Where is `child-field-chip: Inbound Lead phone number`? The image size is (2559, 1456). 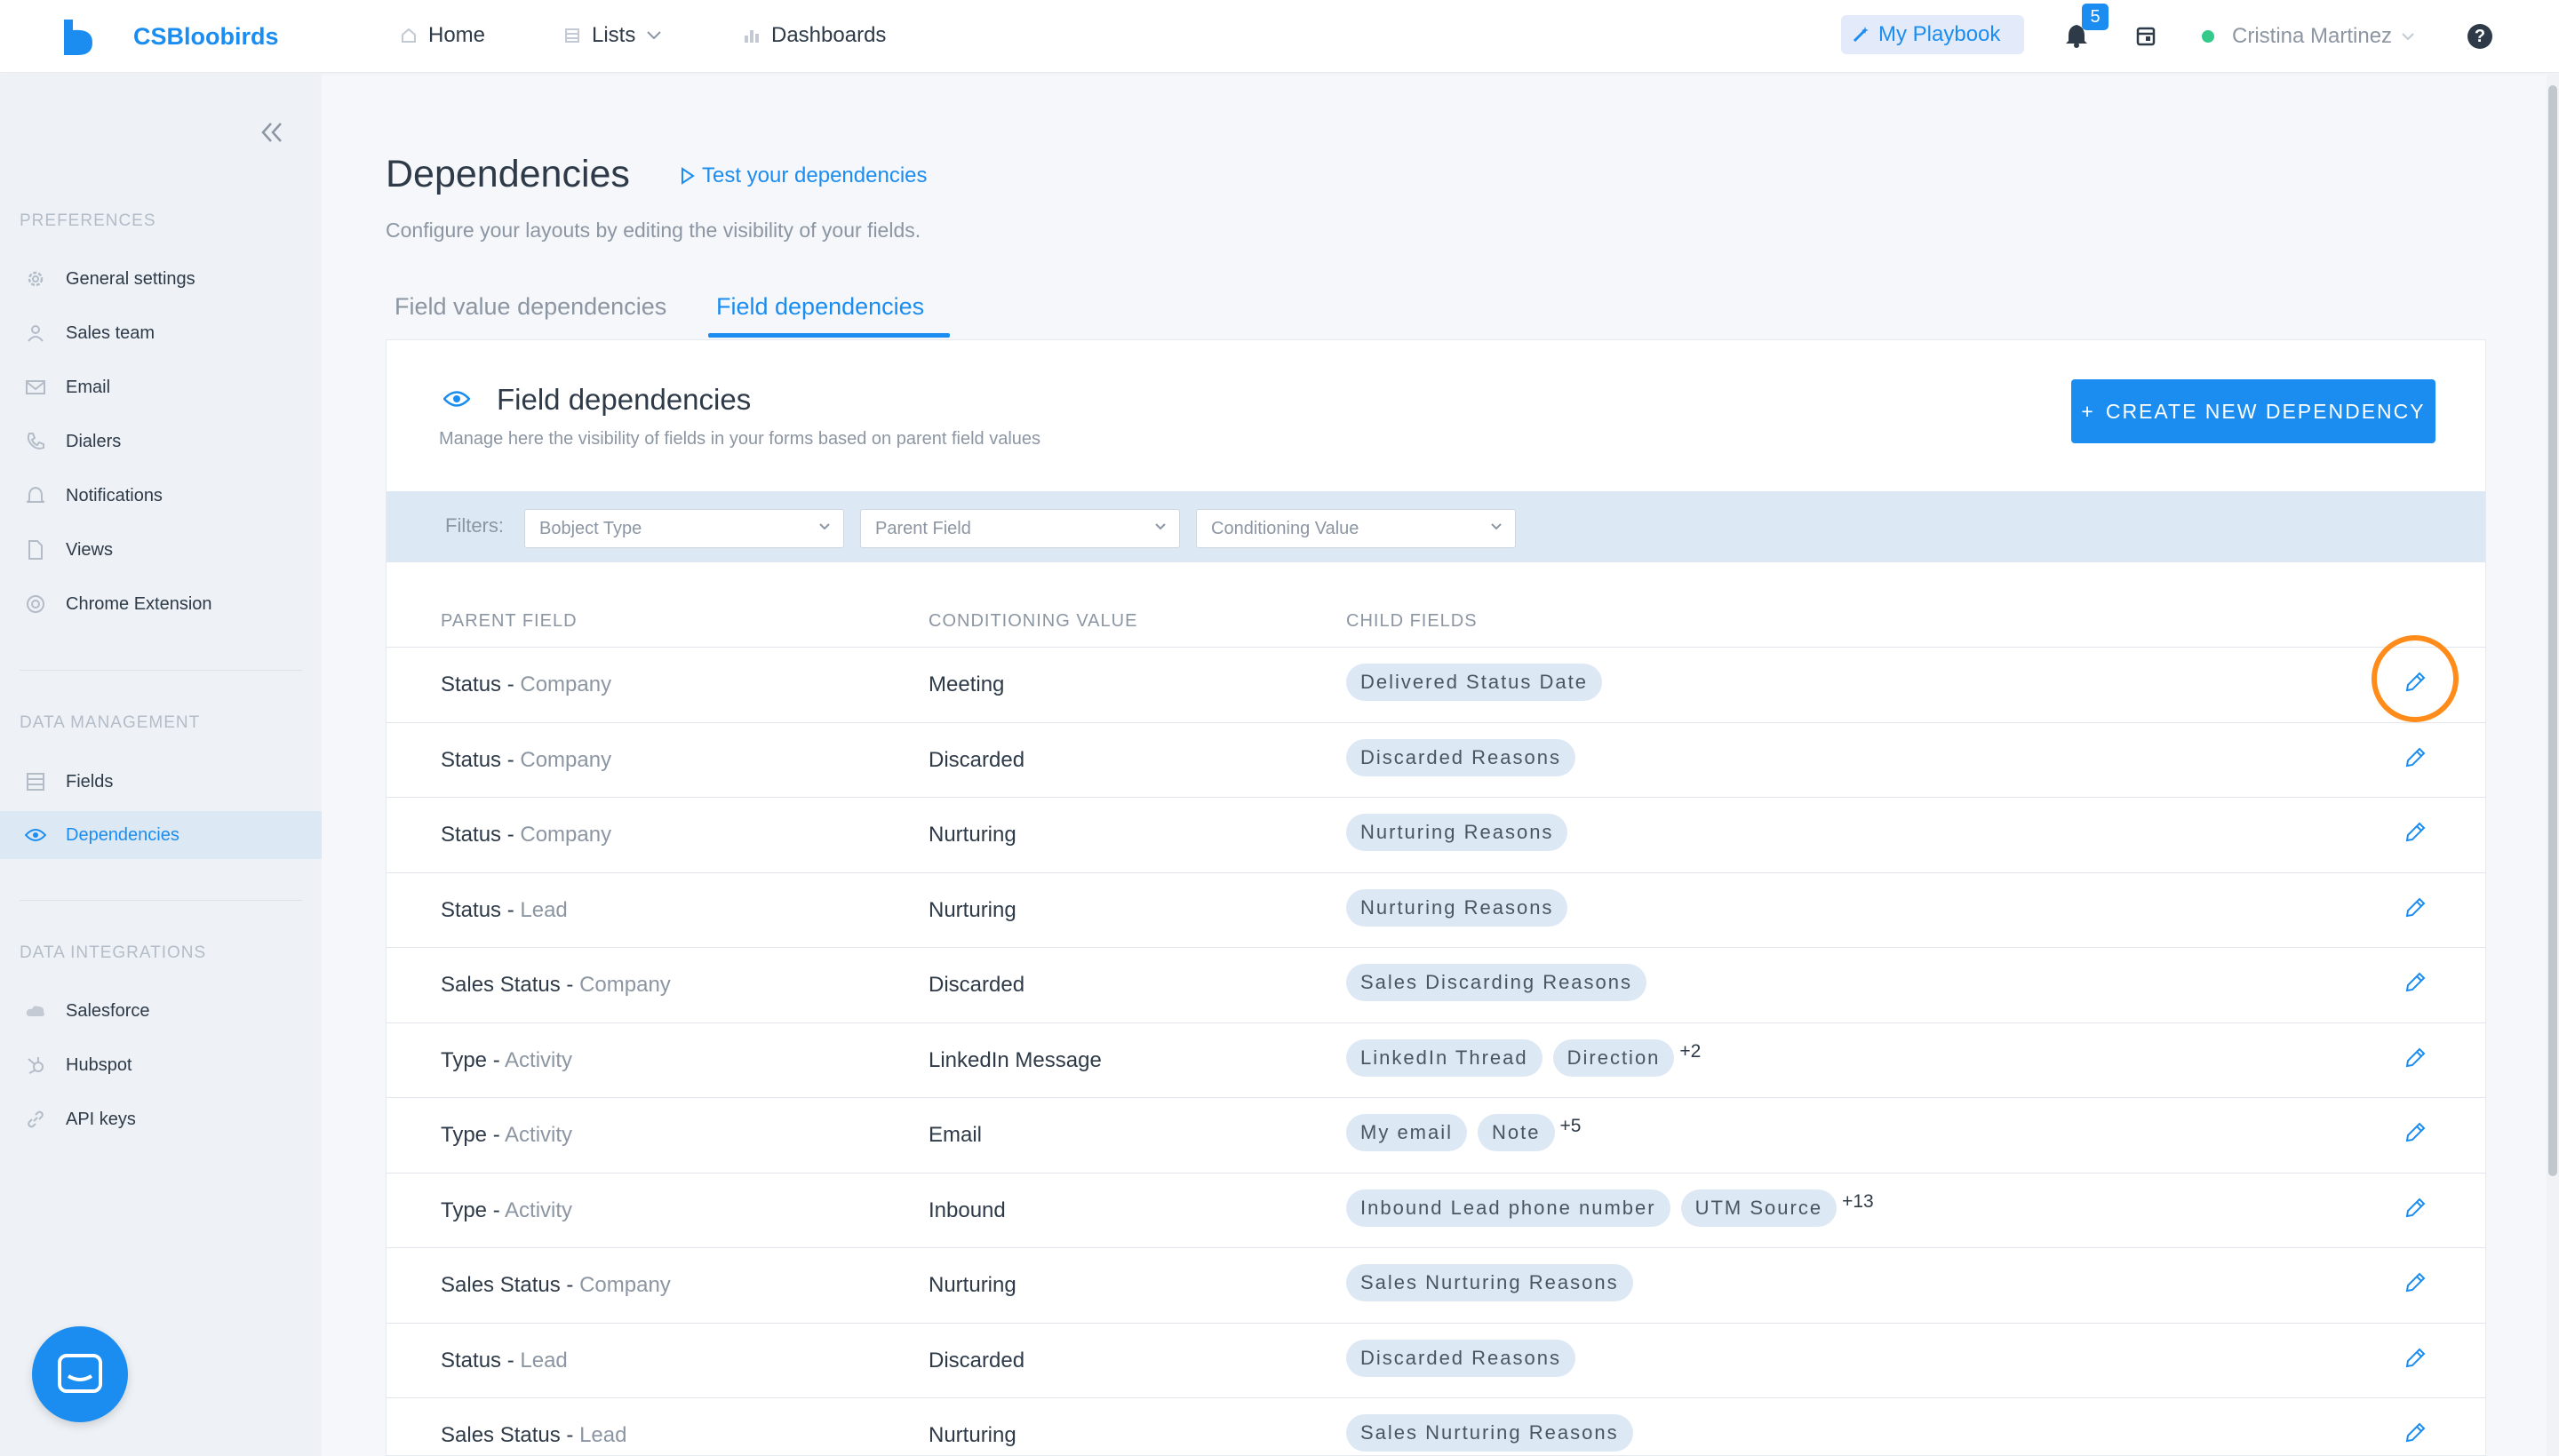
child-field-chip: Inbound Lead phone number is located at coordinates (1508, 1208).